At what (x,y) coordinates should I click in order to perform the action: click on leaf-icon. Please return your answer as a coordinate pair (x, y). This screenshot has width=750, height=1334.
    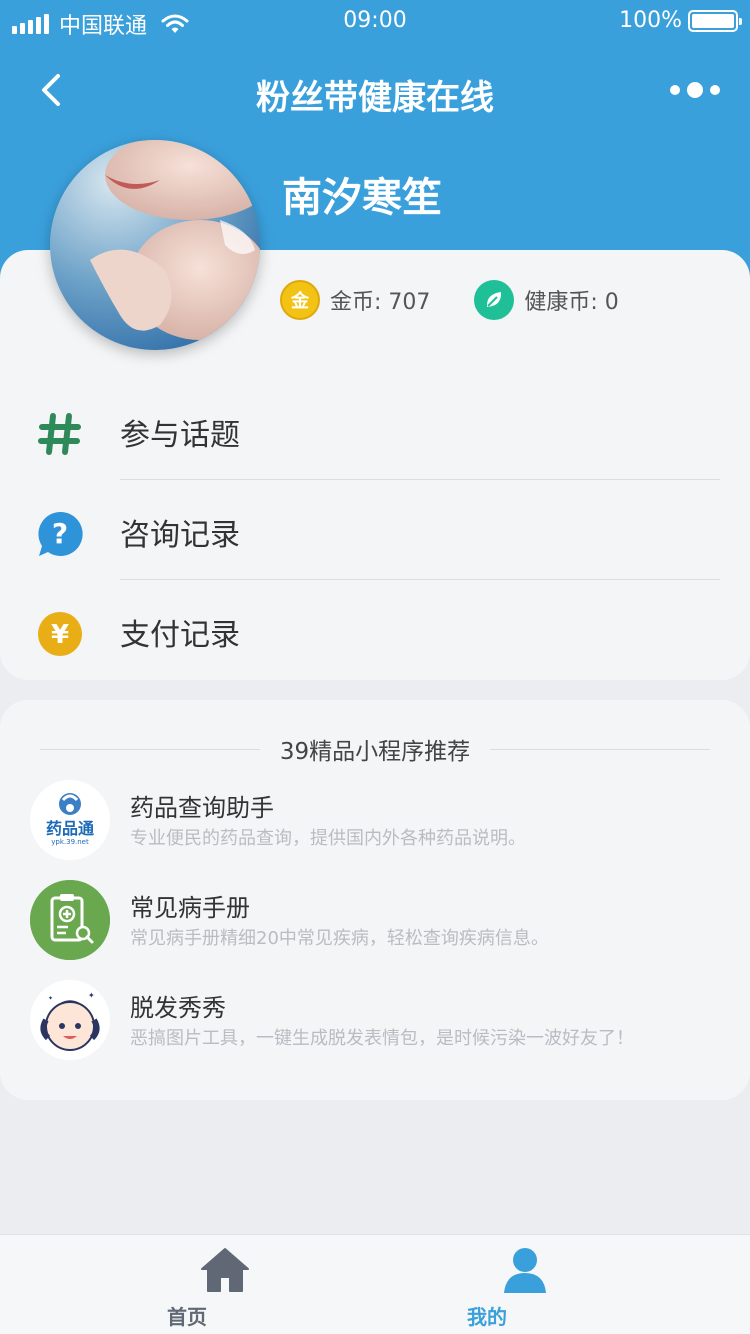
    Looking at the image, I should click on (494, 300).